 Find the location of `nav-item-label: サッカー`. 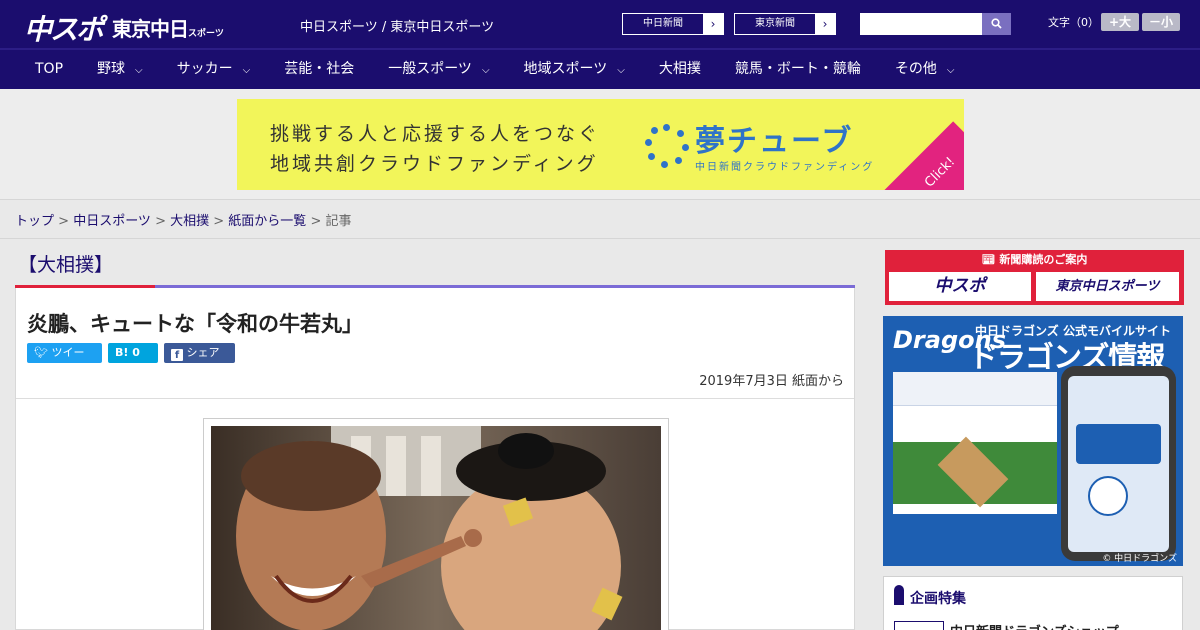

nav-item-label: サッカー is located at coordinates (204, 69).